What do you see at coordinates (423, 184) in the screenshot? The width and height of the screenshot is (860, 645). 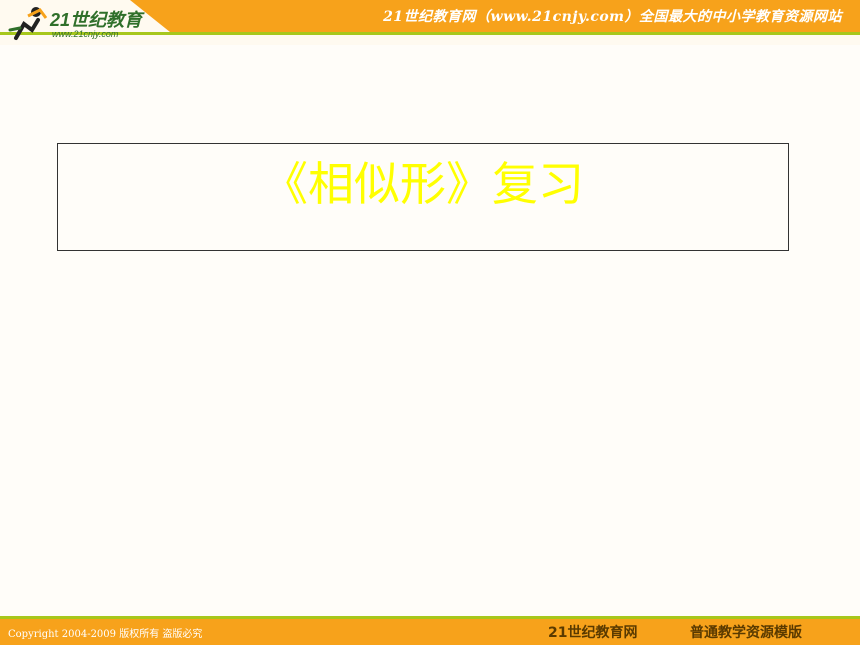 I see `slide-title: 《相似形》复习` at bounding box center [423, 184].